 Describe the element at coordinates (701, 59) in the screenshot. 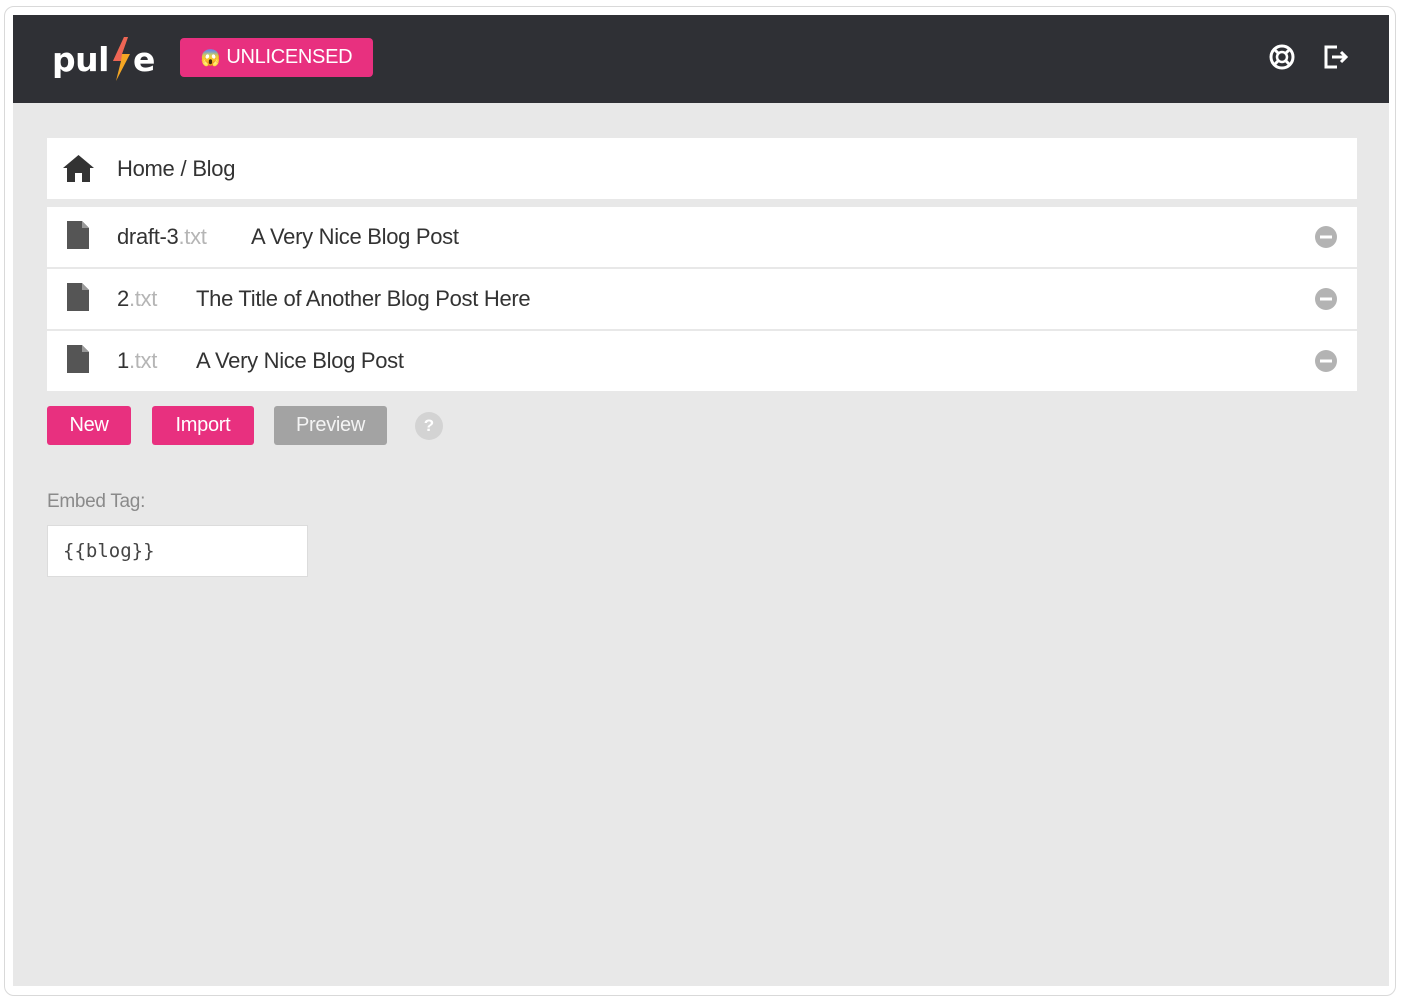

I see `top-bar: pul e 😱 UNLICENSED` at that location.